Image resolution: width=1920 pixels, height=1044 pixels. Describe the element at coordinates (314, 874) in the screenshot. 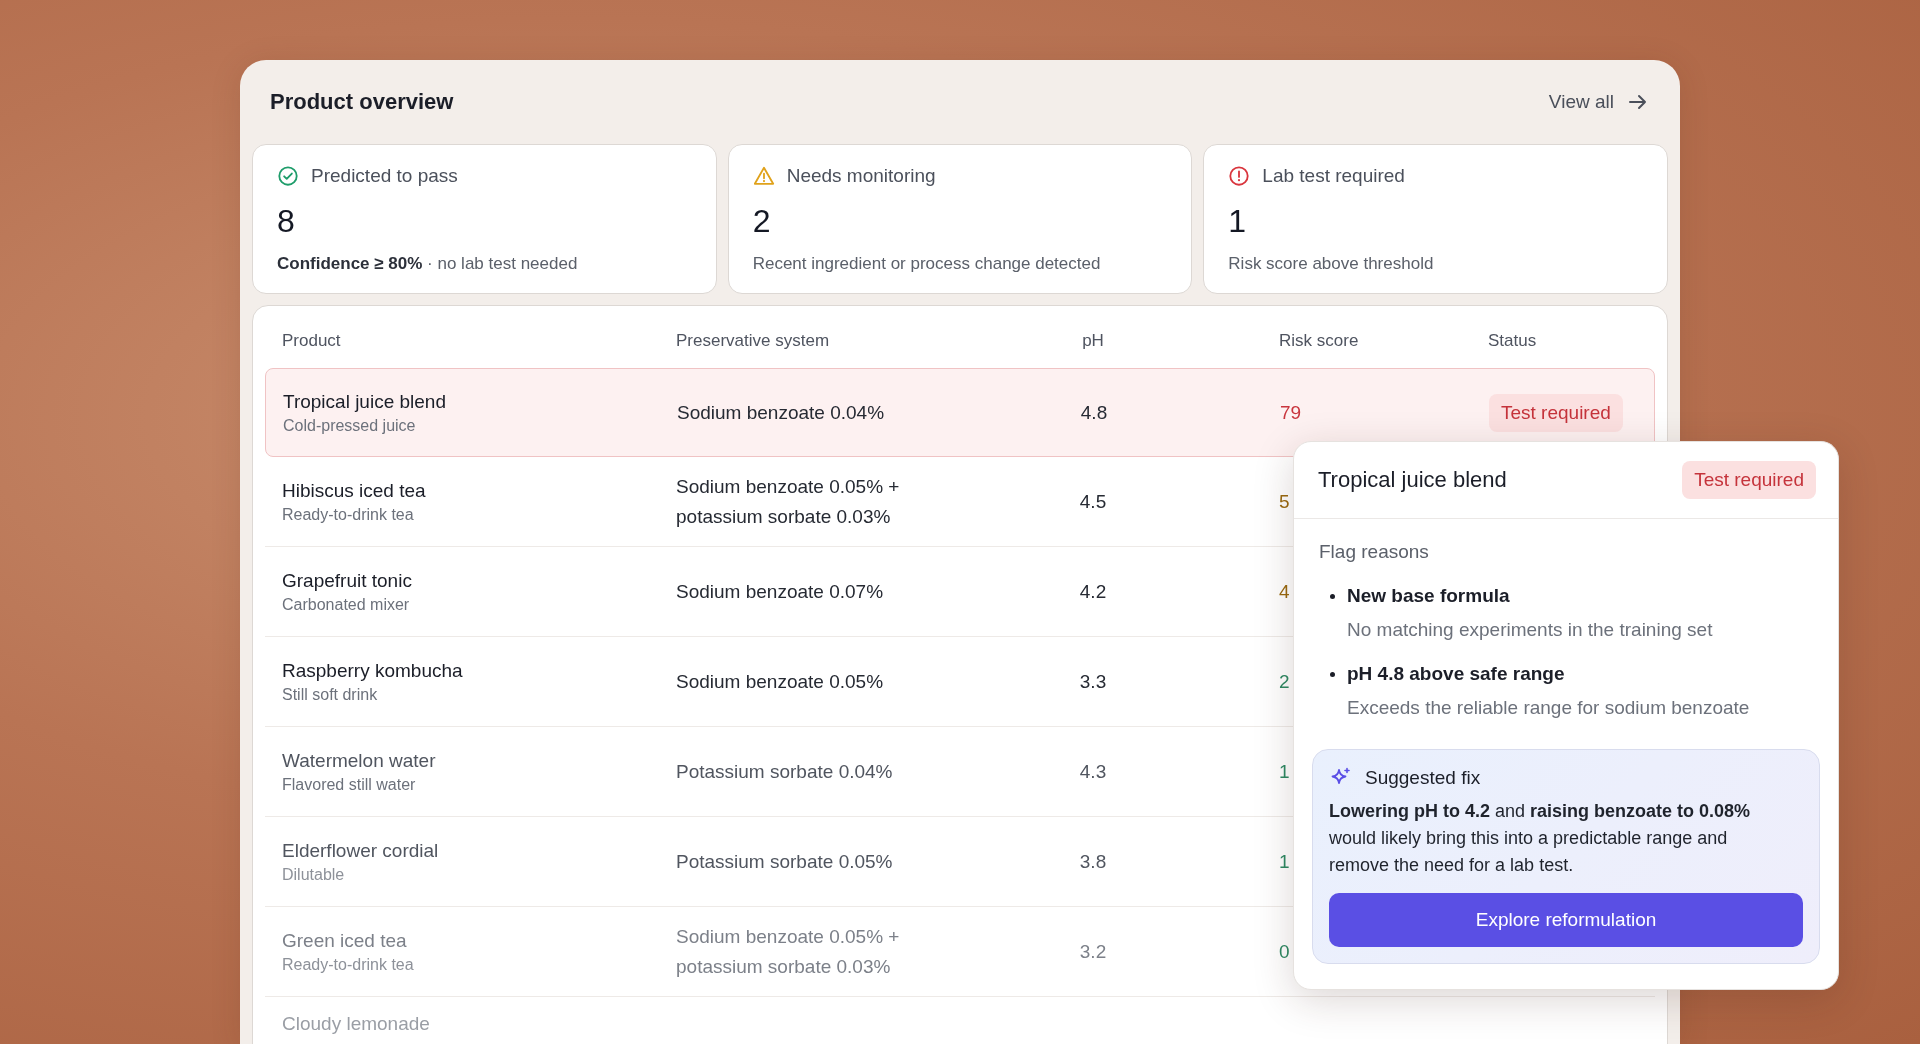

I see `product-type: Dilutable` at that location.